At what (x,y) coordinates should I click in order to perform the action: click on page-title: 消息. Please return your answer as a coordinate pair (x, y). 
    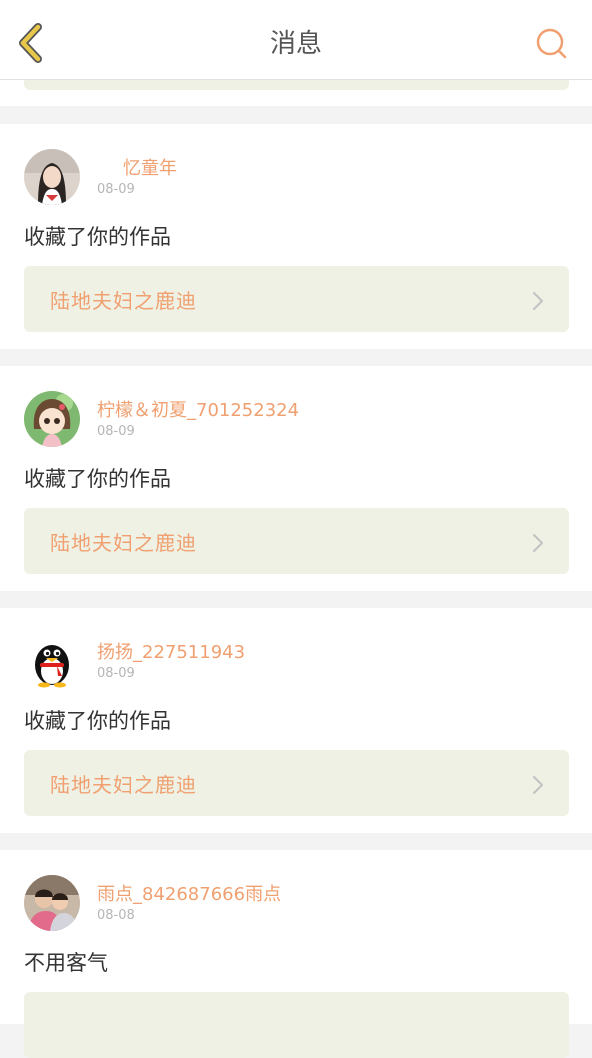
    Looking at the image, I should click on (295, 44).